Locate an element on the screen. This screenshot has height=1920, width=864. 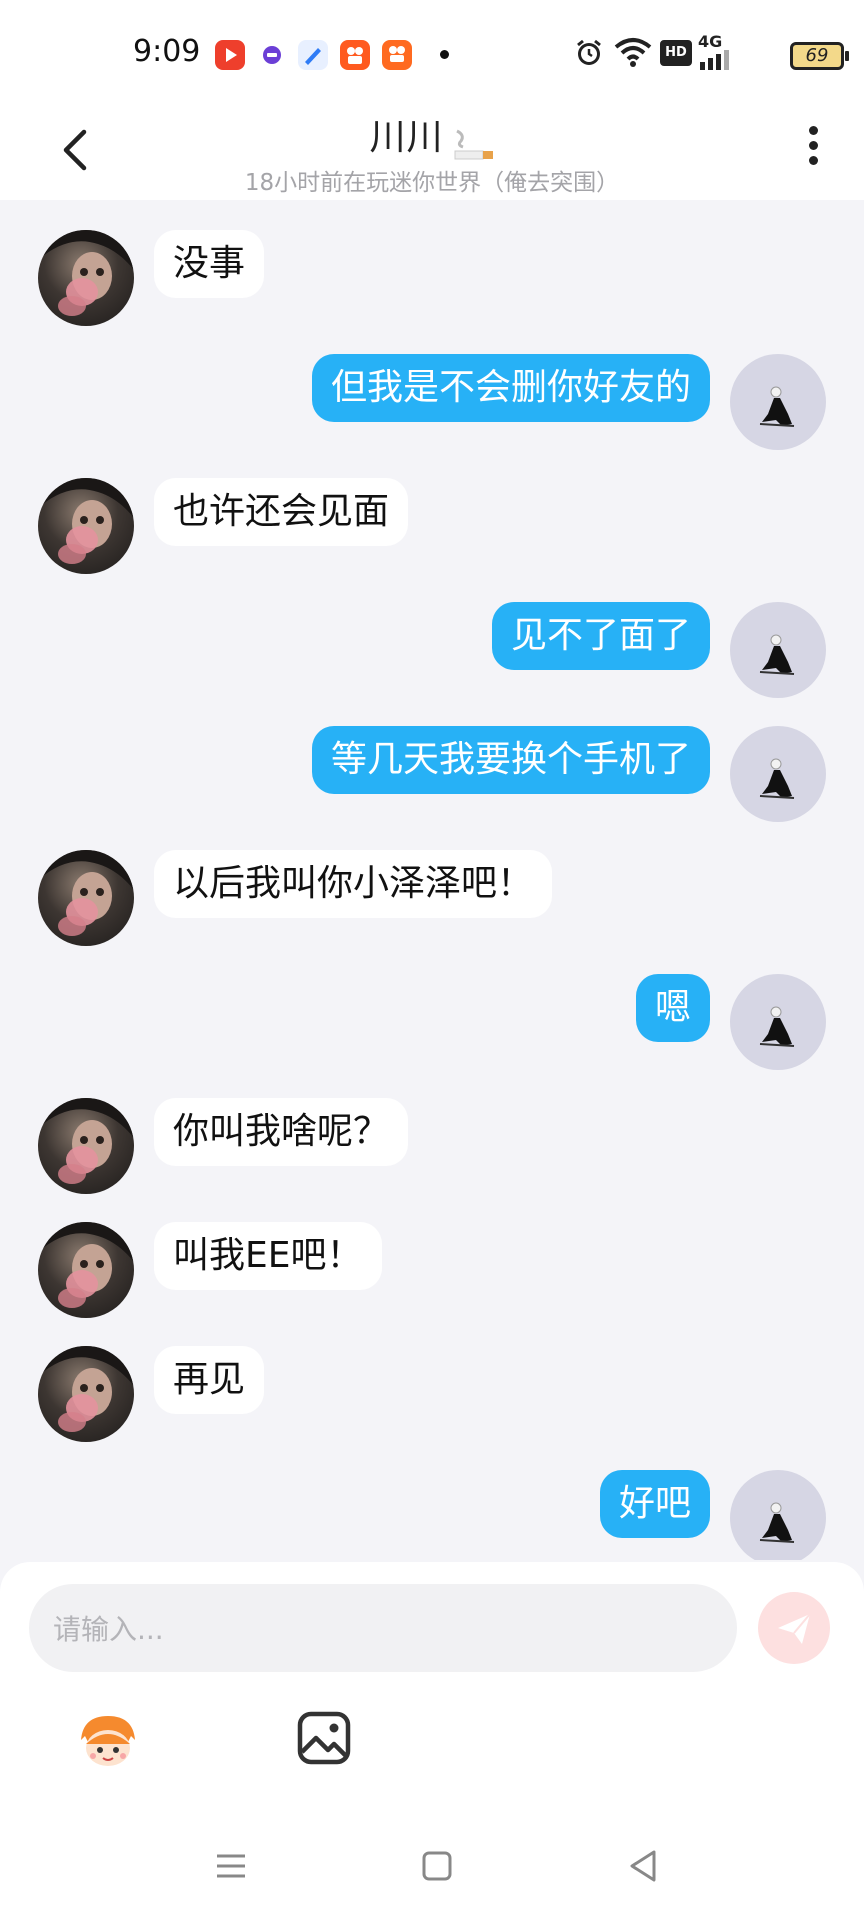
wifi-icon is located at coordinates (633, 52).